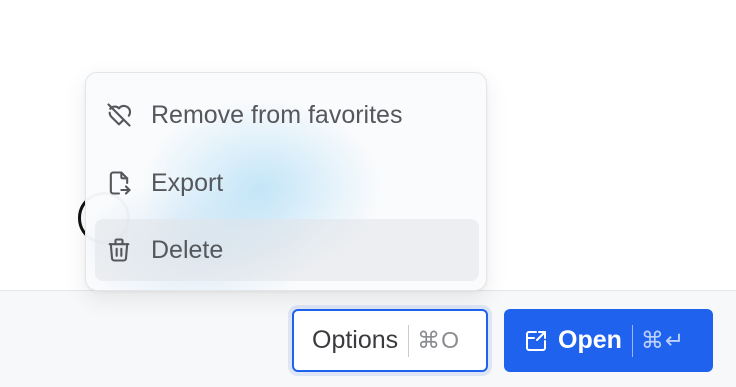 This screenshot has height=387, width=736. What do you see at coordinates (287, 250) in the screenshot?
I see `menu-item-delete: Delete` at bounding box center [287, 250].